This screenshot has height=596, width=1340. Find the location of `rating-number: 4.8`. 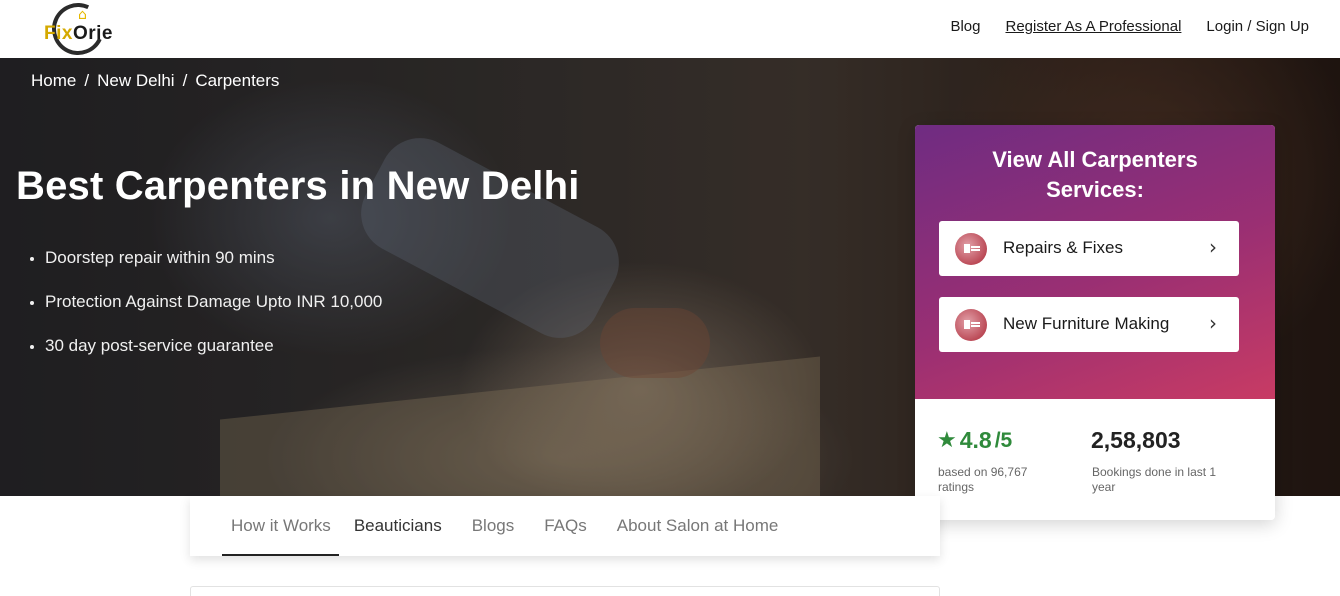

rating-number: 4.8 is located at coordinates (975, 440).